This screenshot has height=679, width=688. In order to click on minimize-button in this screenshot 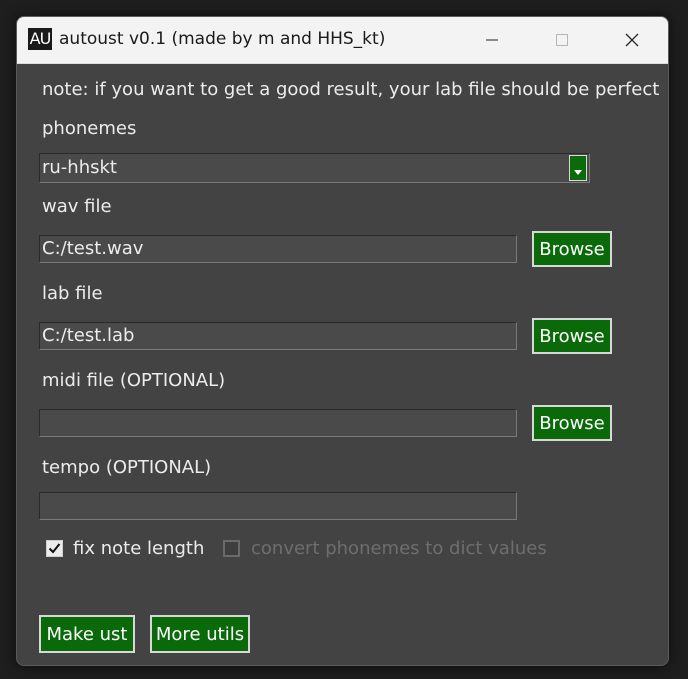, I will do `click(492, 40)`.